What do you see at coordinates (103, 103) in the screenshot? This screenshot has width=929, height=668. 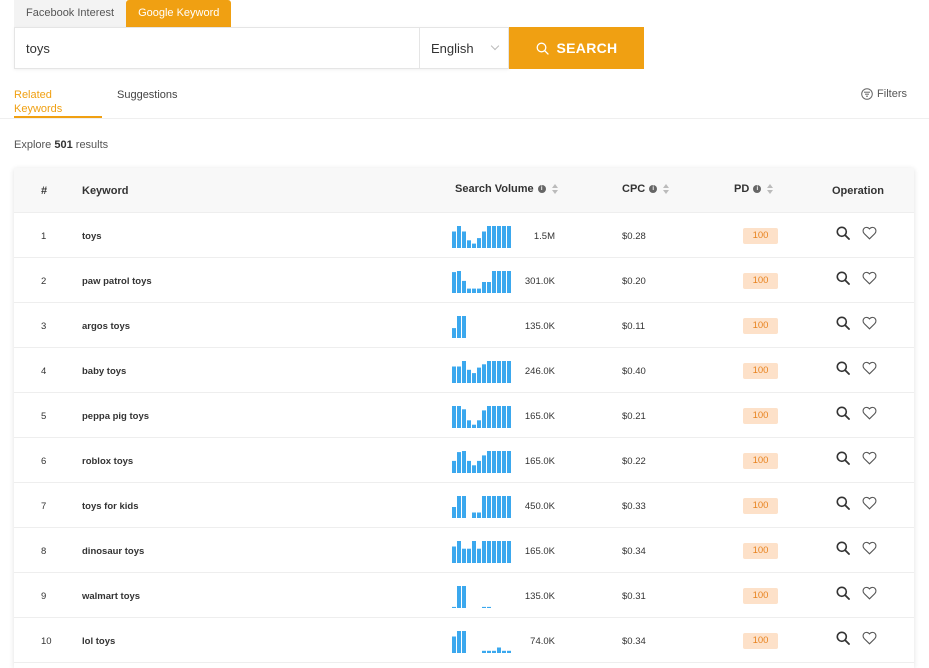 I see `result-tabs: Related Keywords Suggestions` at bounding box center [103, 103].